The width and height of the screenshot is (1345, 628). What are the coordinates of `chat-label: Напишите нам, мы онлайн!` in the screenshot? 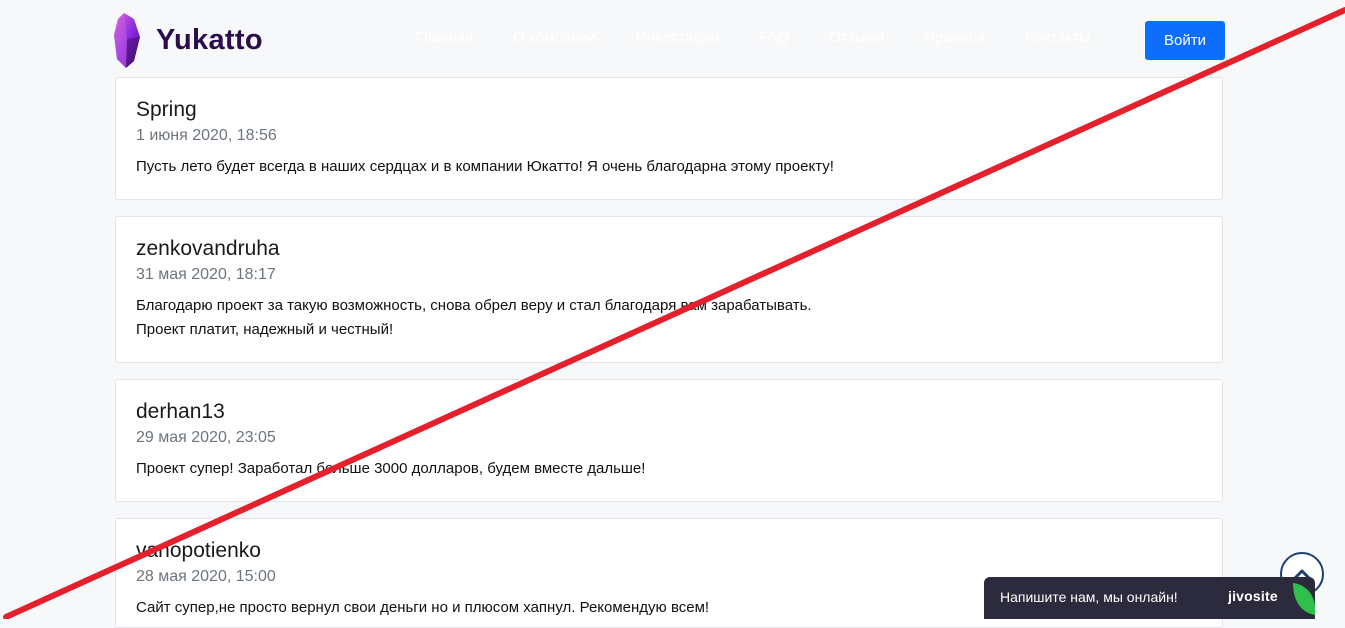 It's located at (1089, 597).